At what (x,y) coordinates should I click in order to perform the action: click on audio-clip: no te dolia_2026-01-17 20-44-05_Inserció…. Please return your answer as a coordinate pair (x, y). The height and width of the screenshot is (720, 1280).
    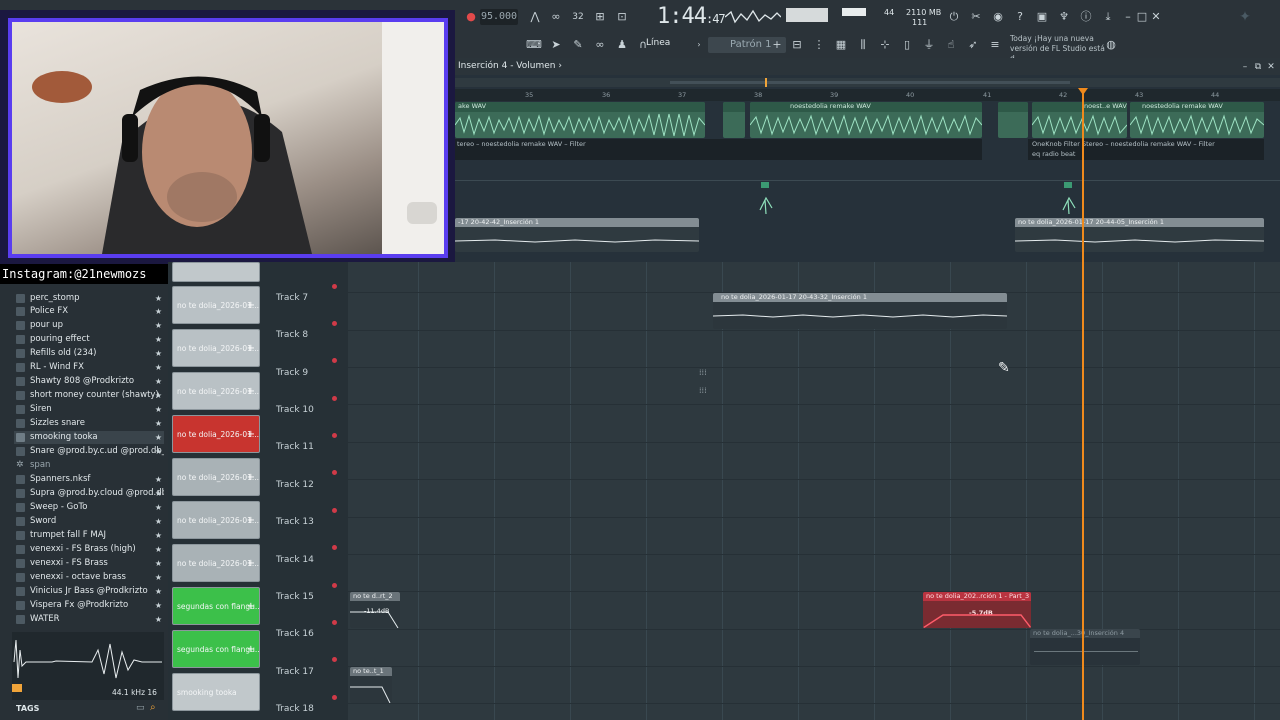
    Looking at the image, I should click on (1139, 235).